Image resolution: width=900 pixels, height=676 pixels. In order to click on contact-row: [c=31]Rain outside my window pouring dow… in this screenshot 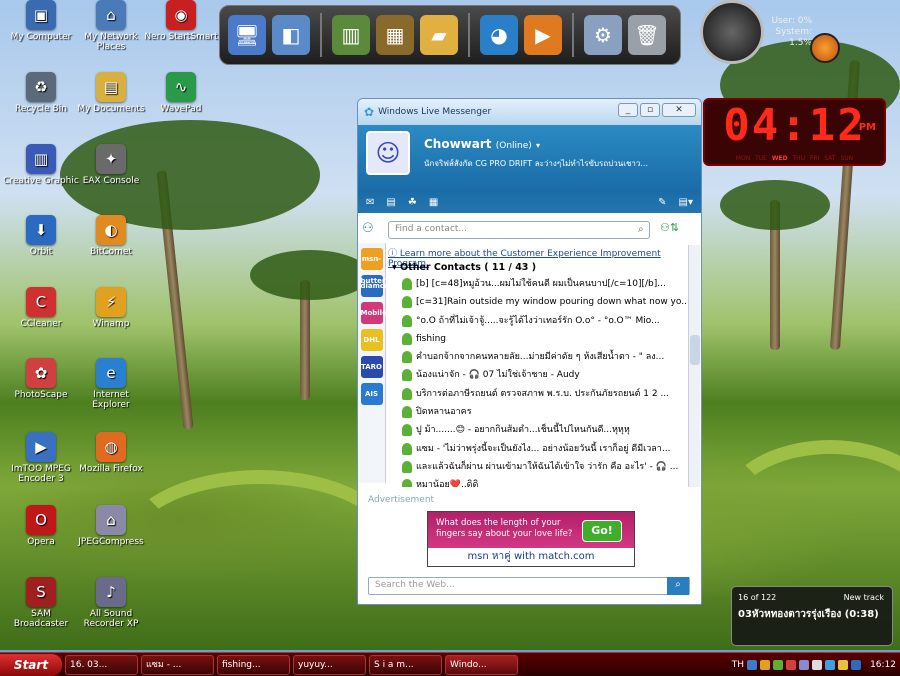, I will do `click(538, 302)`.